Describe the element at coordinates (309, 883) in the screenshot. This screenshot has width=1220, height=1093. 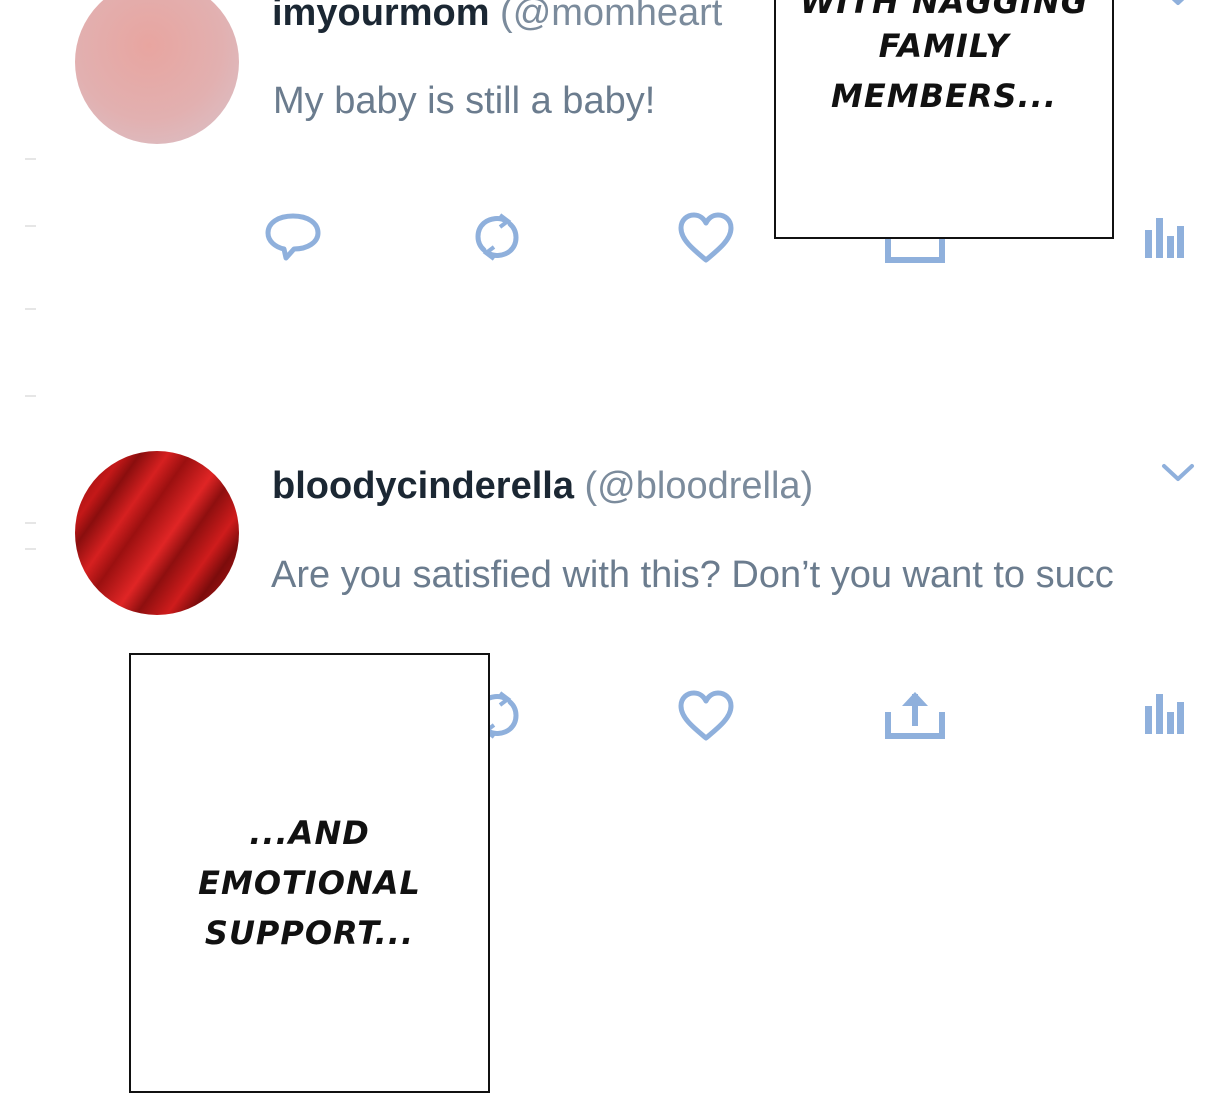
I see `caption-line: EMOTIONAL` at that location.